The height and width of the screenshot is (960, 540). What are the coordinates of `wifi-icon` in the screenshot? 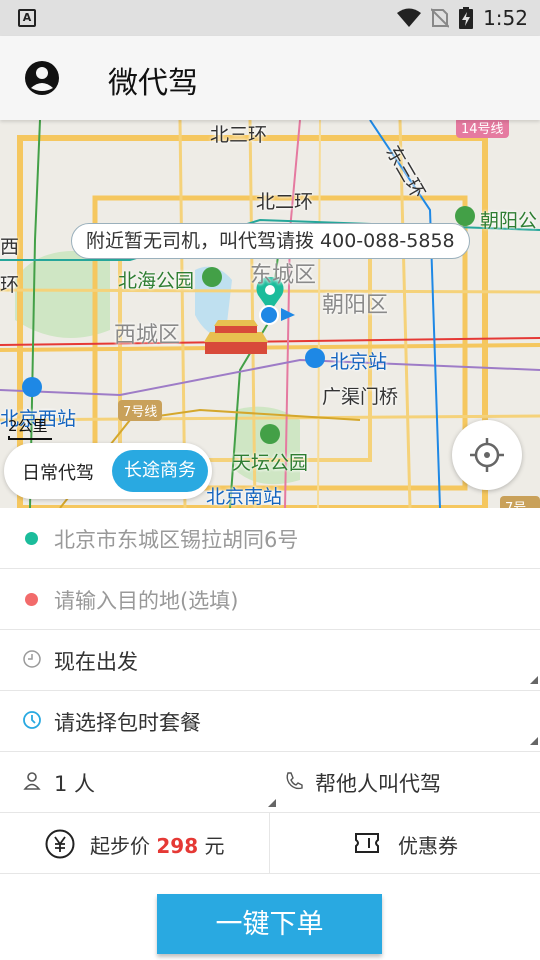 It's located at (409, 17).